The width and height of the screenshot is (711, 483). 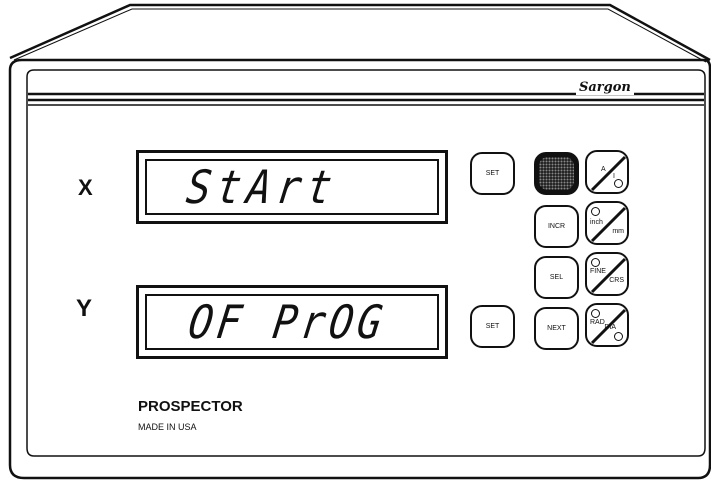 What do you see at coordinates (167, 427) in the screenshot?
I see `made-in-label: MADE IN USA` at bounding box center [167, 427].